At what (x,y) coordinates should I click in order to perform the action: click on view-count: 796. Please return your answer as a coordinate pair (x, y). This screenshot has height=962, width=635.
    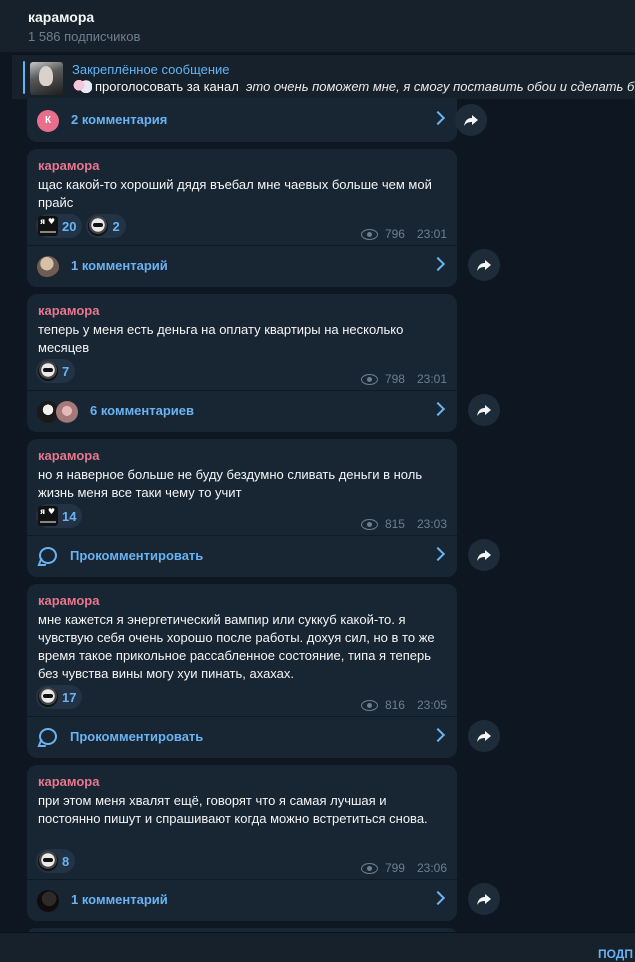
    Looking at the image, I should click on (394, 234).